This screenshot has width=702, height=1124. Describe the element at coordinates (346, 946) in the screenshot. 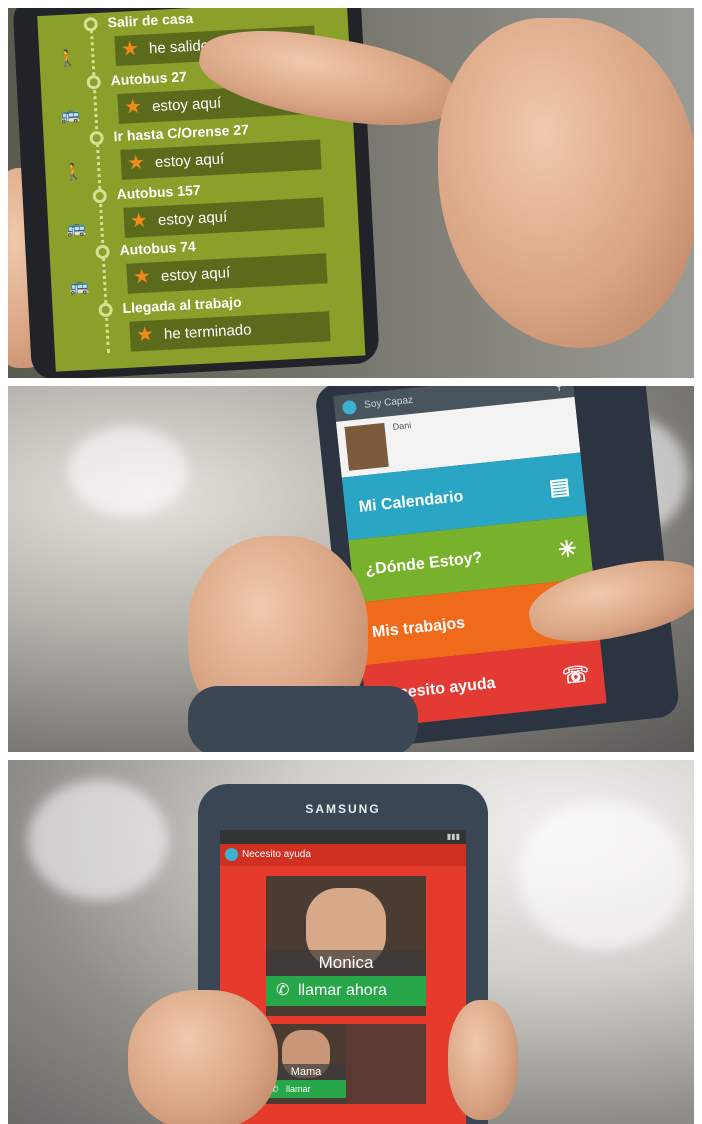

I see `contact-card: Monica ✆ llamar ahora` at that location.